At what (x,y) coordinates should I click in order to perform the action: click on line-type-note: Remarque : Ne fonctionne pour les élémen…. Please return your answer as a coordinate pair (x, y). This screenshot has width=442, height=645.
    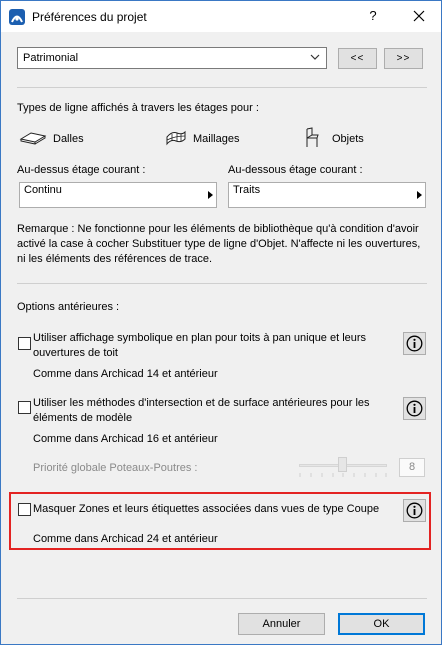
    Looking at the image, I should click on (219, 244).